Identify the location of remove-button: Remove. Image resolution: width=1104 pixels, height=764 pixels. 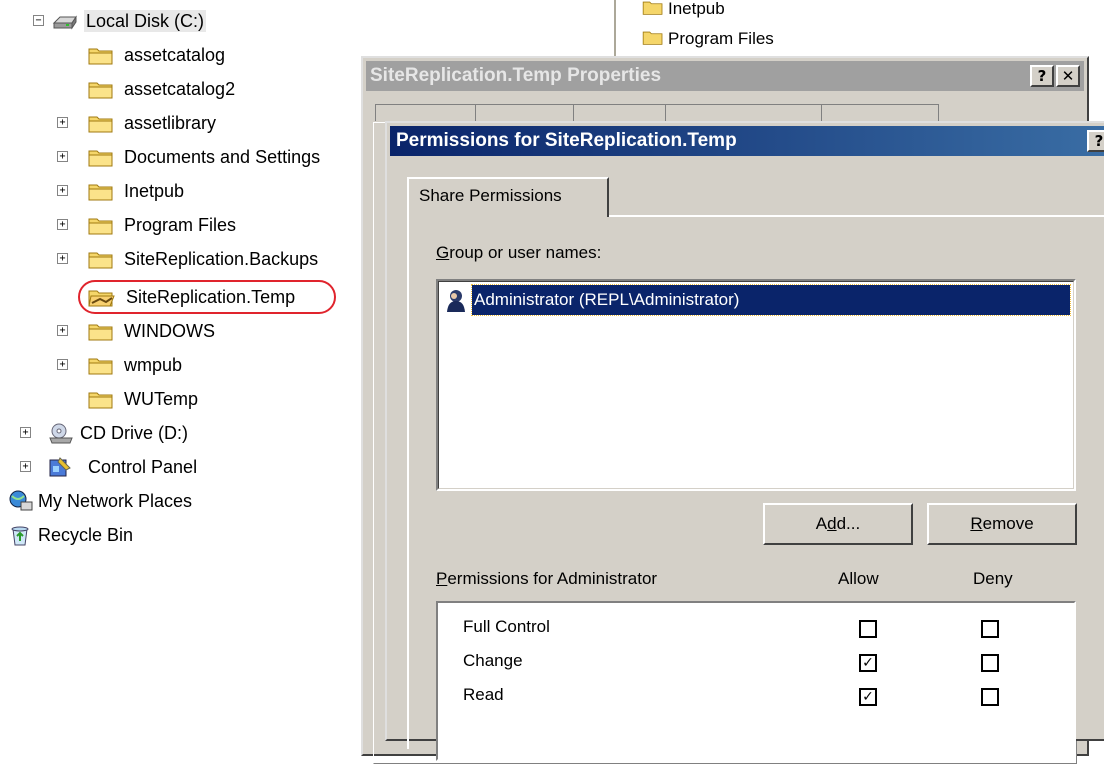
(1002, 524).